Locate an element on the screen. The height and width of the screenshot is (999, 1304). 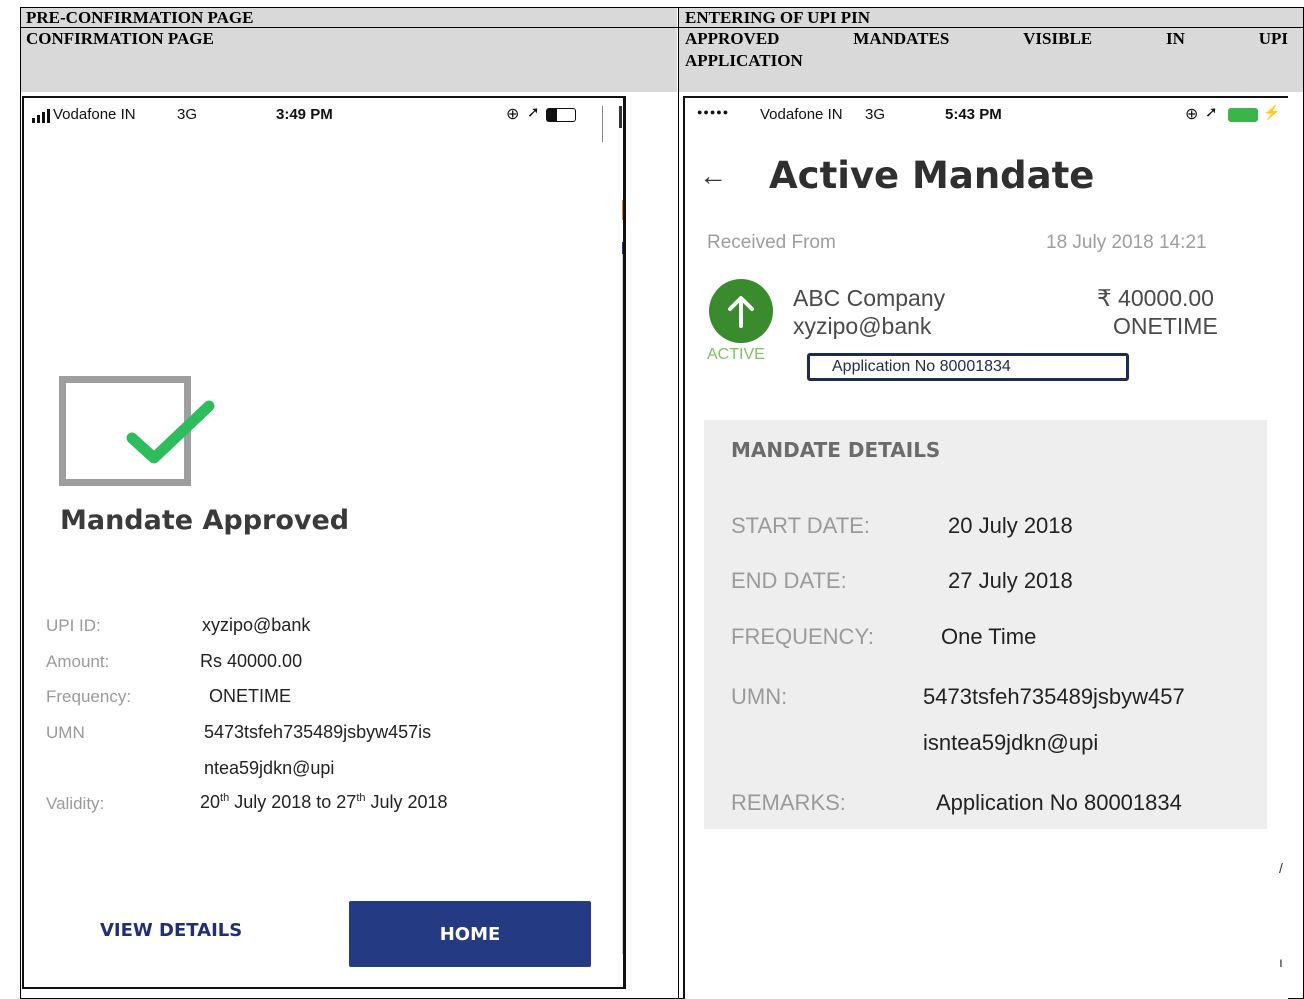
header-confirmation-page: CONFIRMATION PAGE is located at coordinates (120, 38).